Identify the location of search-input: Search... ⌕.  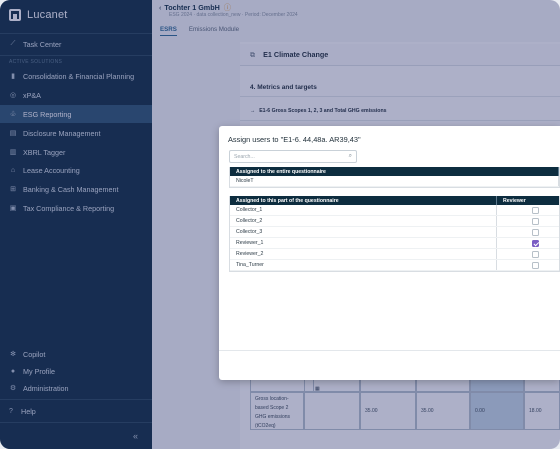
(293, 156).